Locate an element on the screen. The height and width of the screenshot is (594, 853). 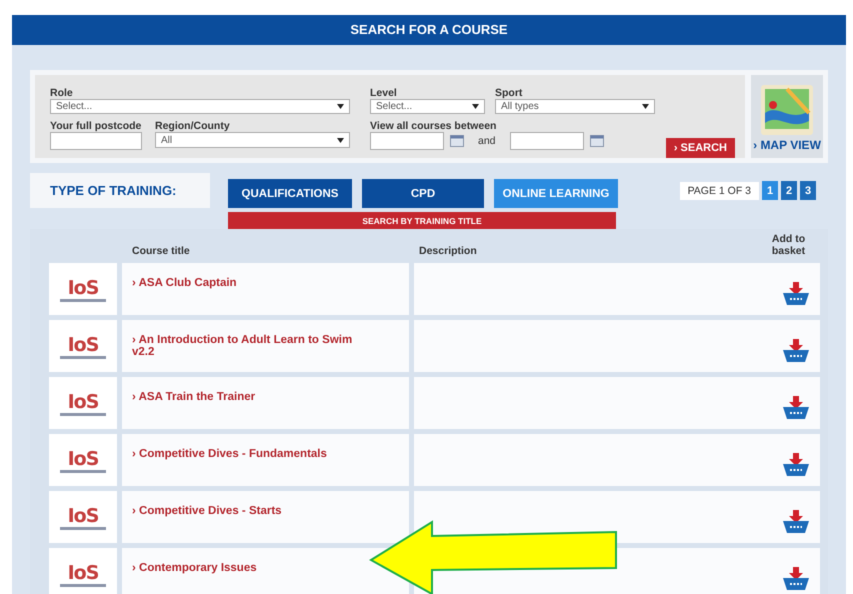
section-label: TYPE OF TRAINING: is located at coordinates (120, 190).